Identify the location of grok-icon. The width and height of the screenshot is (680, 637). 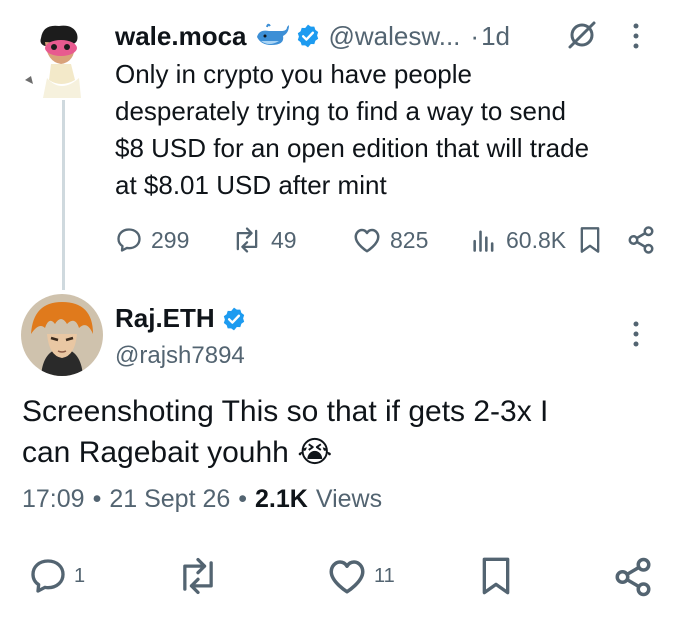
(582, 37).